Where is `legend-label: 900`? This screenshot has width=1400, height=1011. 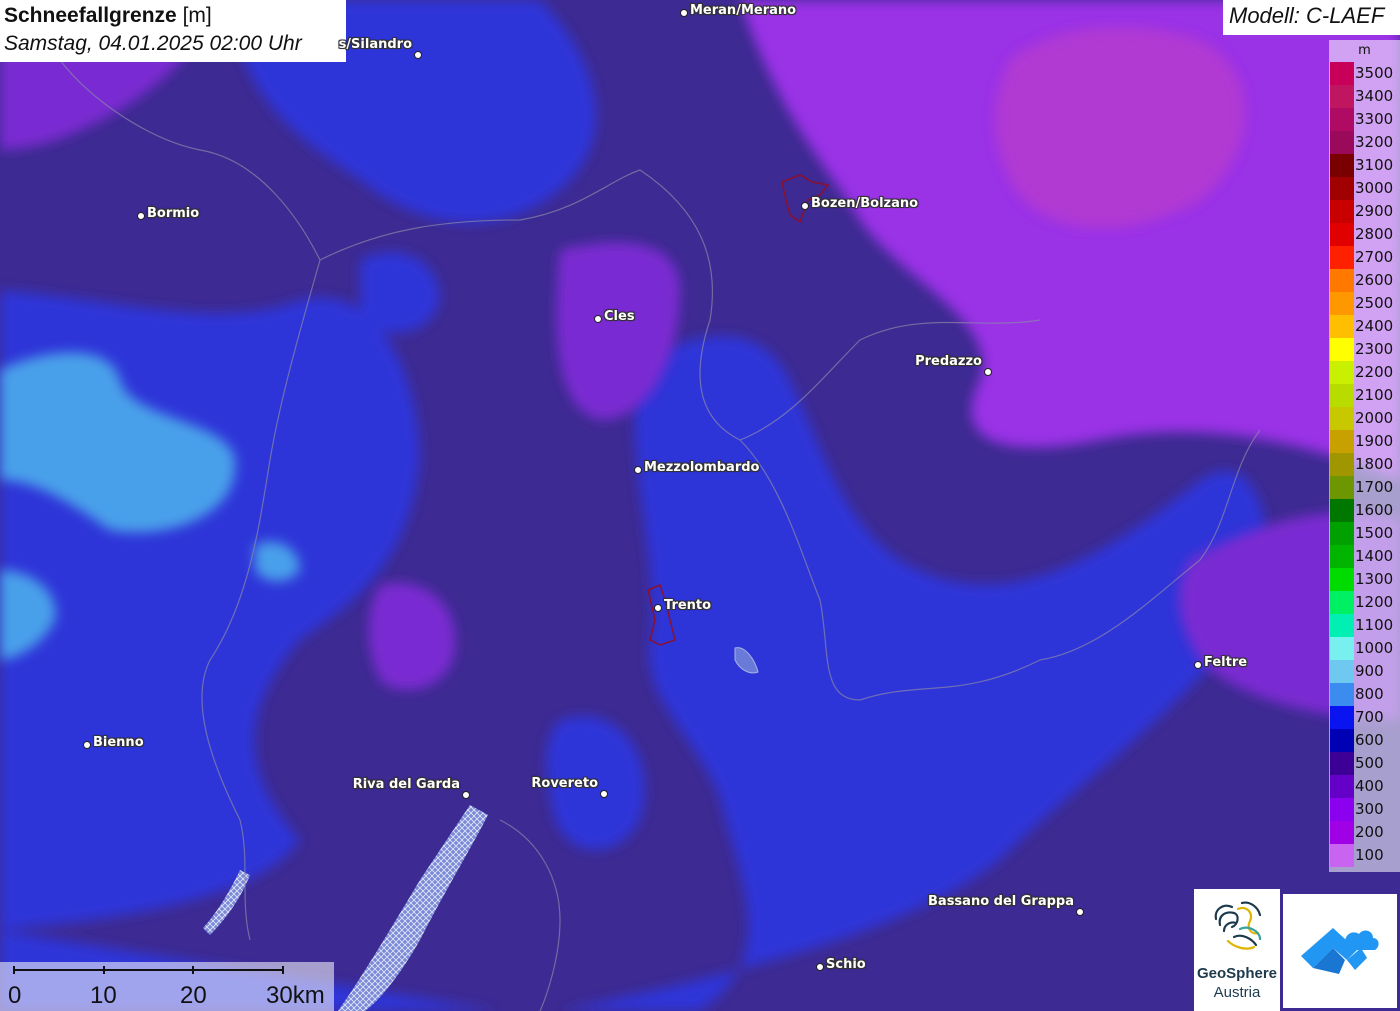
legend-label: 900 is located at coordinates (1369, 671).